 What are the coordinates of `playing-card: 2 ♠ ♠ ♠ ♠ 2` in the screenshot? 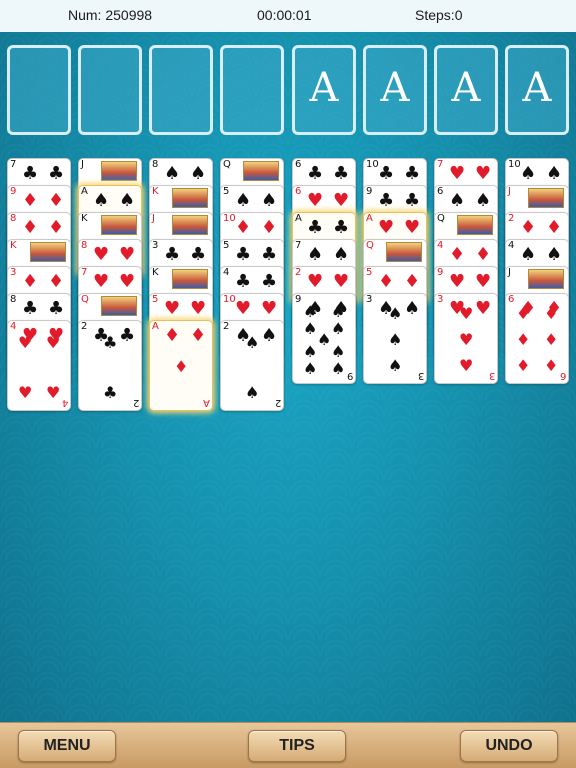 It's located at (252, 365).